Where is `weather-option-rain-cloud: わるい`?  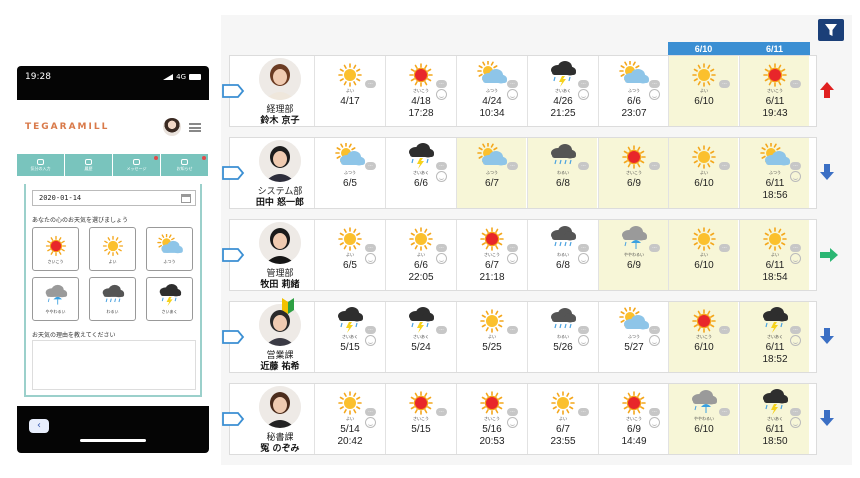 weather-option-rain-cloud: わるい is located at coordinates (112, 299).